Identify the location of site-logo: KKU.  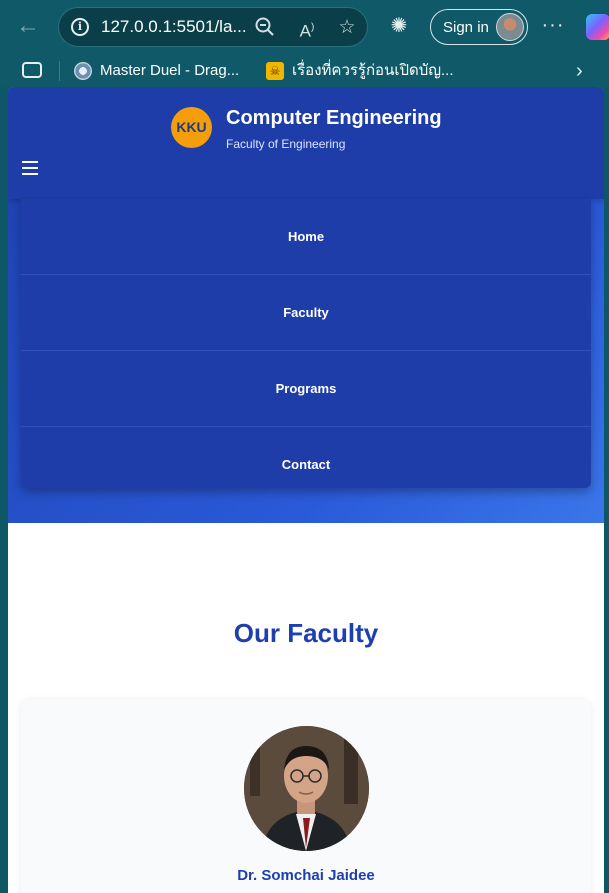
(191, 127).